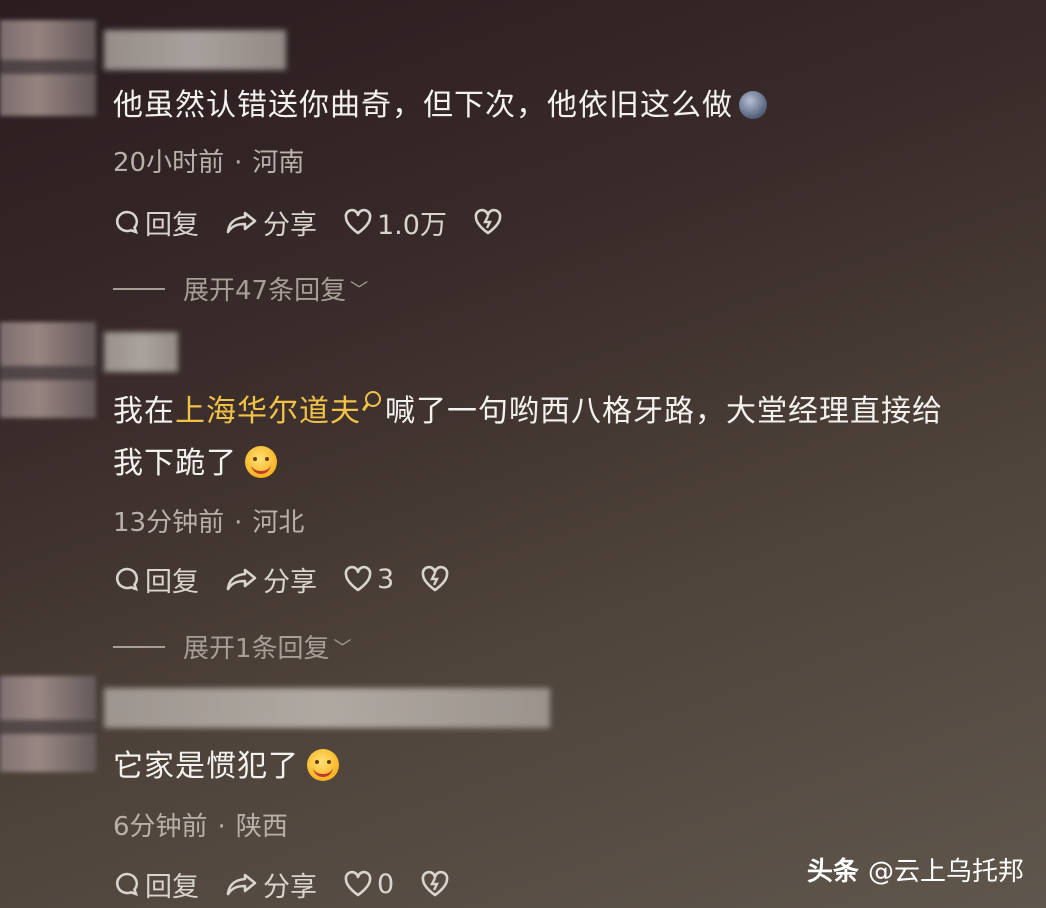 The width and height of the screenshot is (1046, 908). I want to click on comment-location: 河北, so click(278, 523).